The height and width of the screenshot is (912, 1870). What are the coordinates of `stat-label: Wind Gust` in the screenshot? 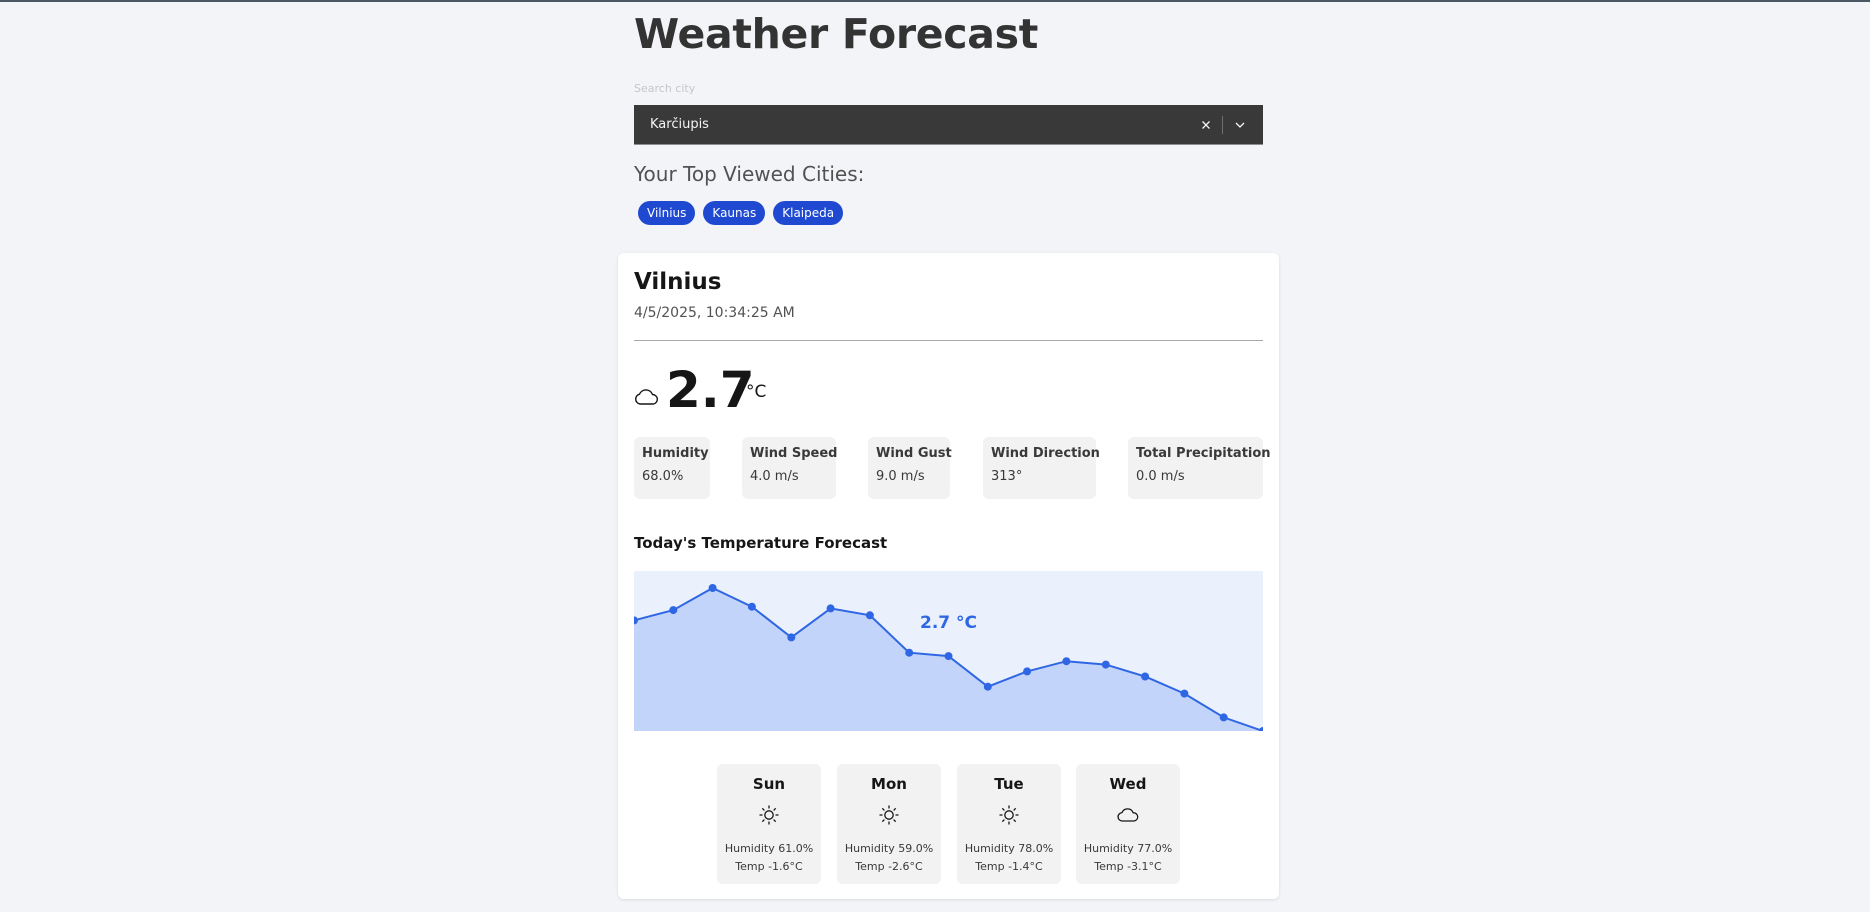 It's located at (914, 453).